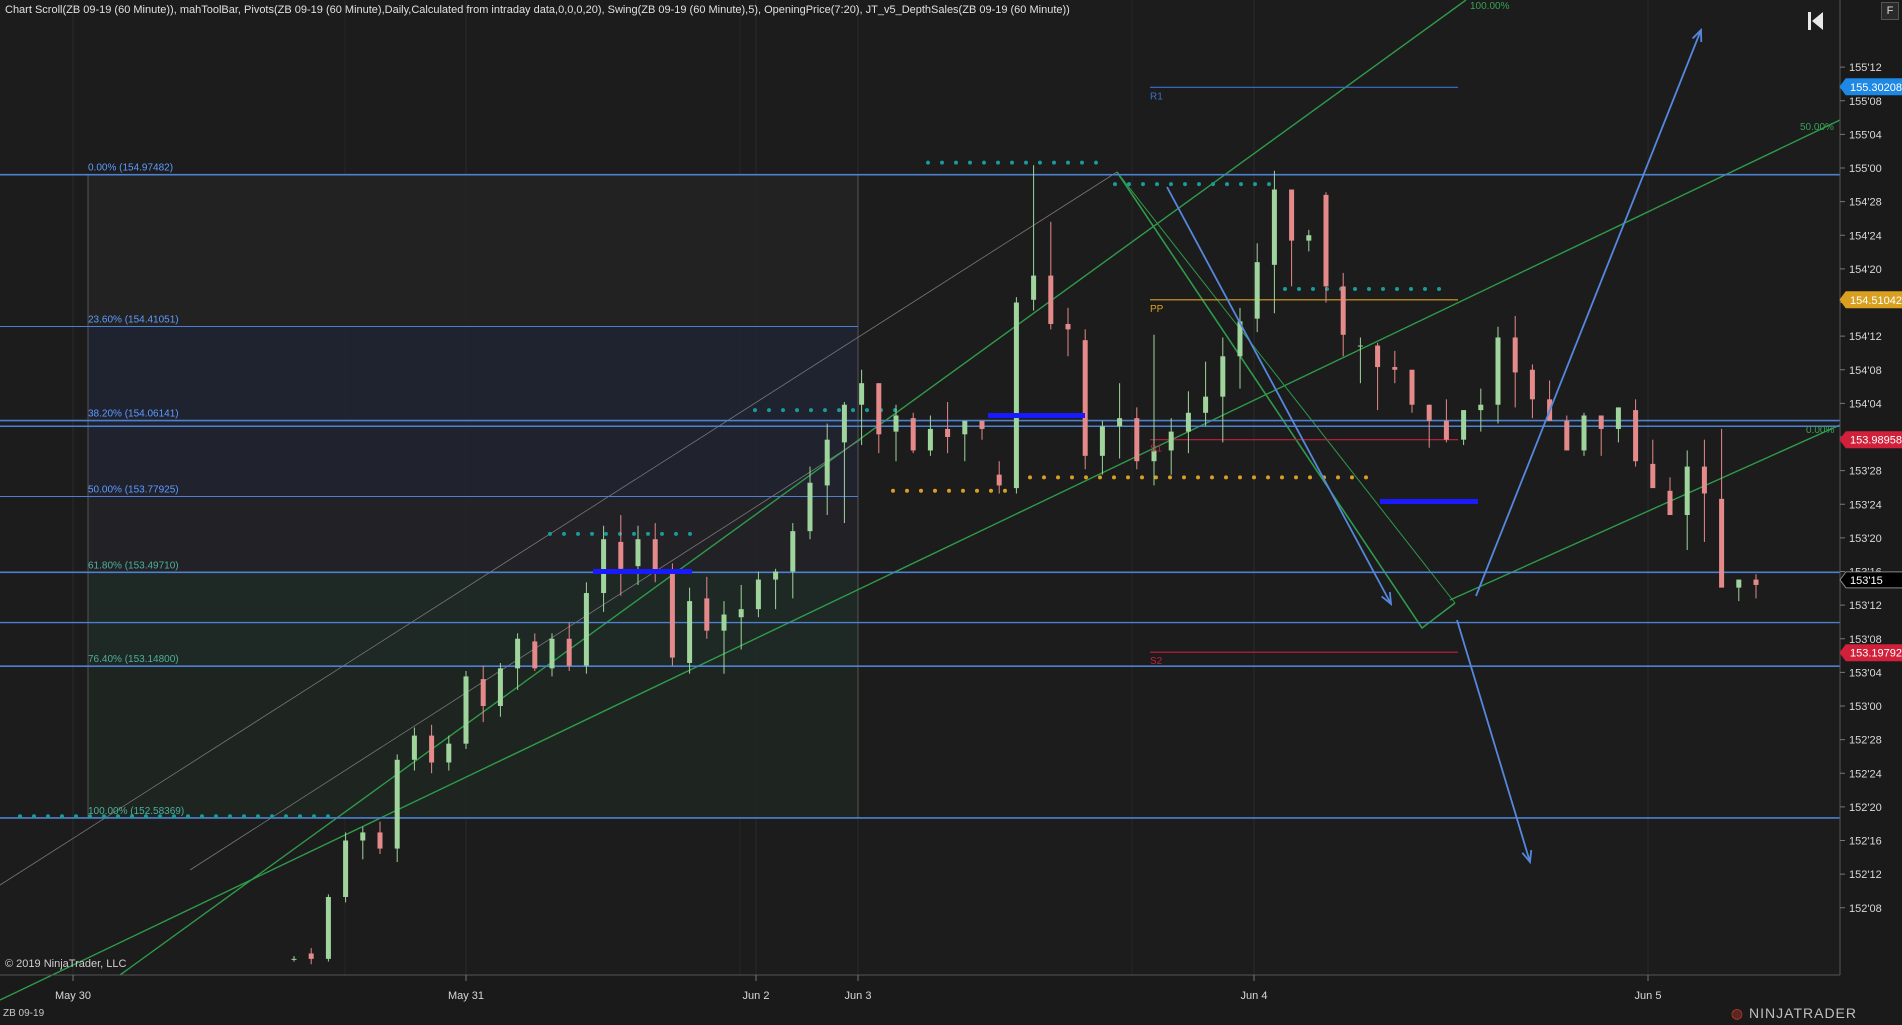  What do you see at coordinates (133, 565) in the screenshot?
I see `fib-label-4: 61.80% (153.49710)` at bounding box center [133, 565].